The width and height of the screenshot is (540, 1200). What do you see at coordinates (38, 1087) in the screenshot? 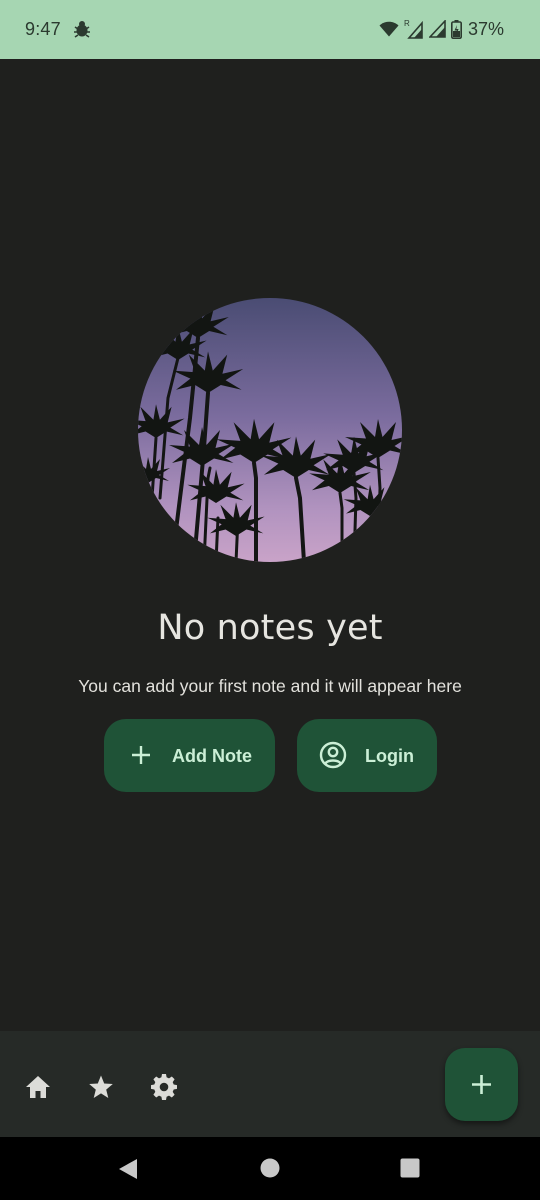
I see `home-icon` at bounding box center [38, 1087].